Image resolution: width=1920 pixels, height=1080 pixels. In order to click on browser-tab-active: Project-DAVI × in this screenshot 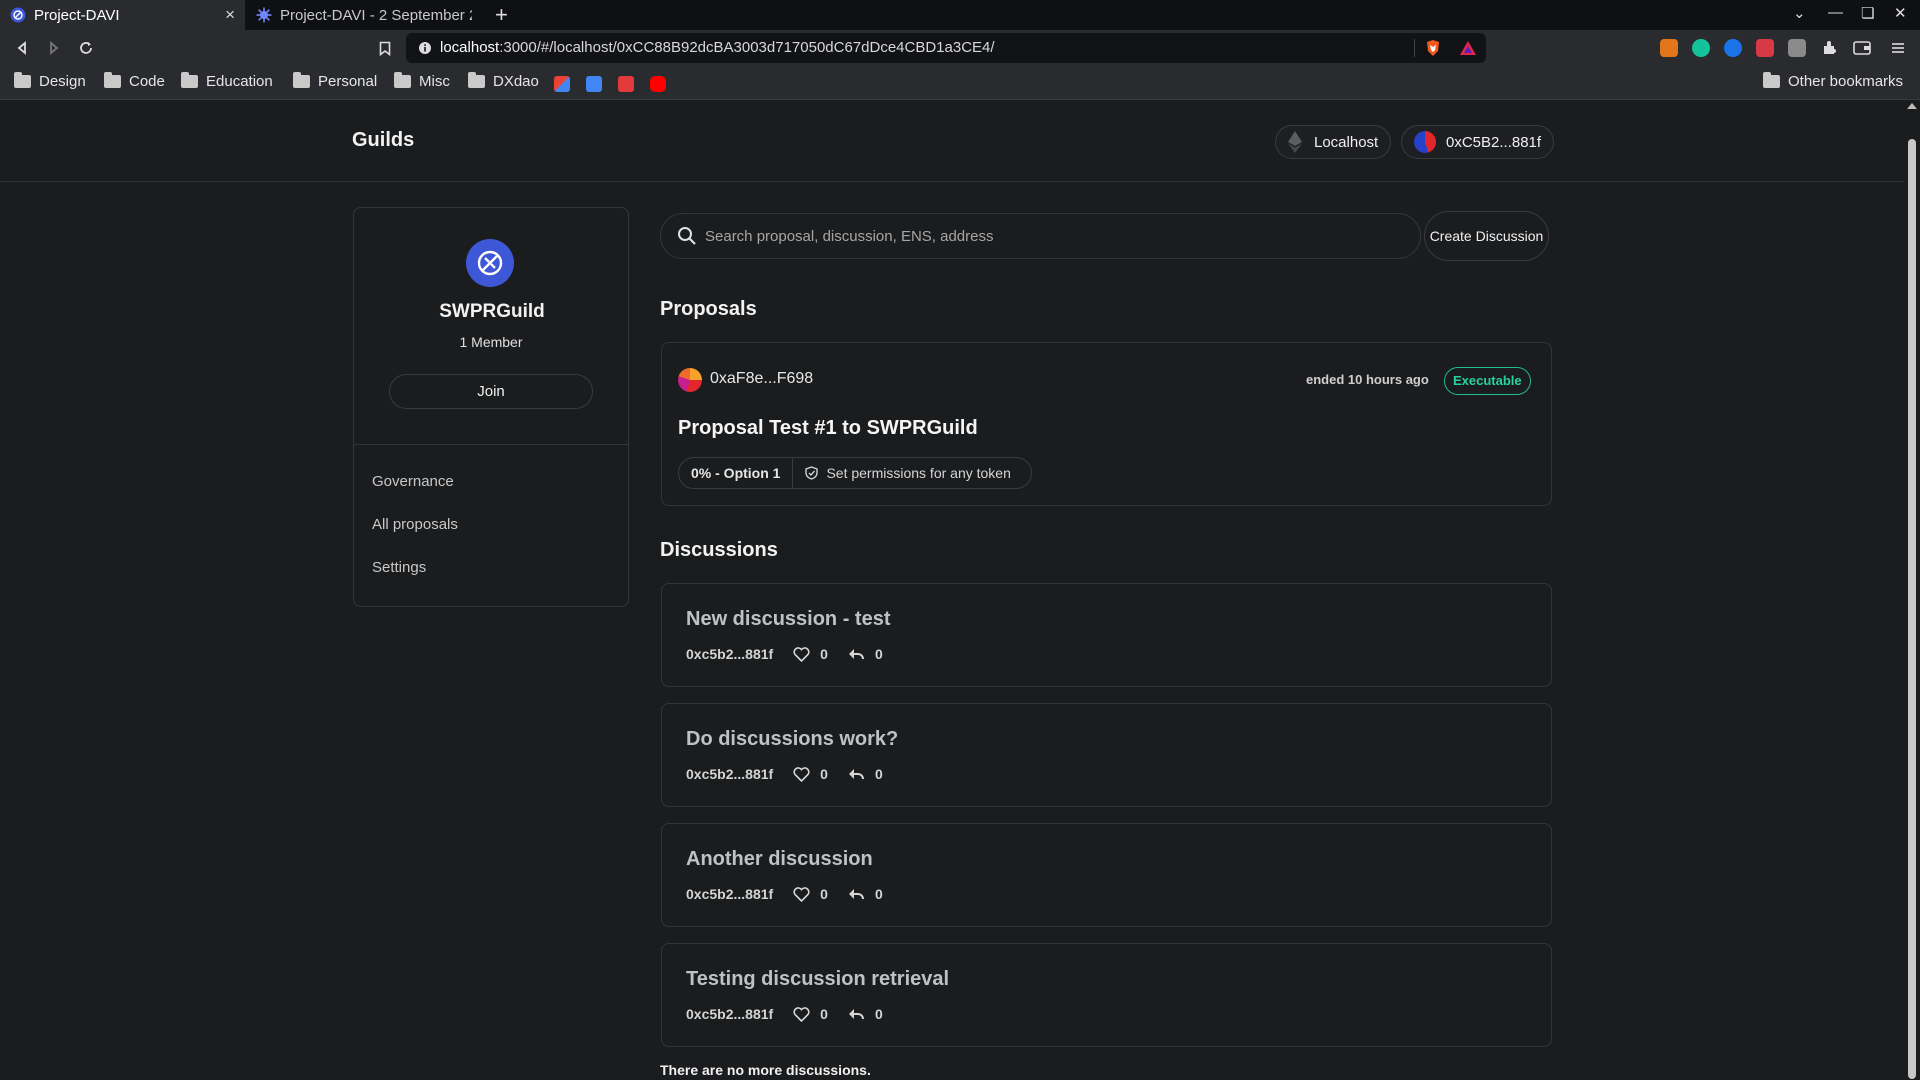, I will do `click(122, 15)`.